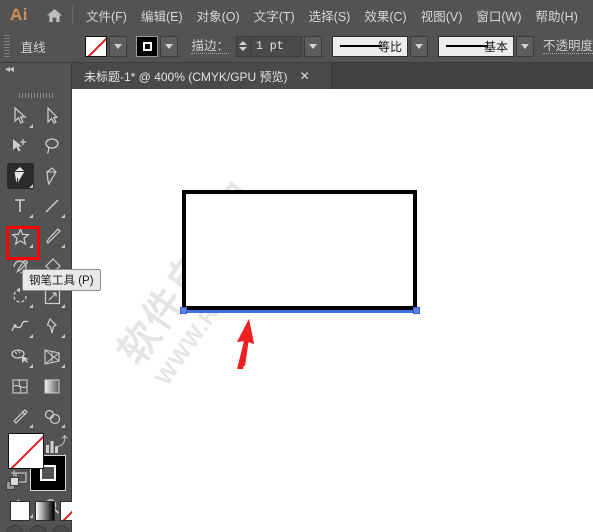 Image resolution: width=593 pixels, height=532 pixels. Describe the element at coordinates (305, 76) in the screenshot. I see `close-icon: ✕` at that location.